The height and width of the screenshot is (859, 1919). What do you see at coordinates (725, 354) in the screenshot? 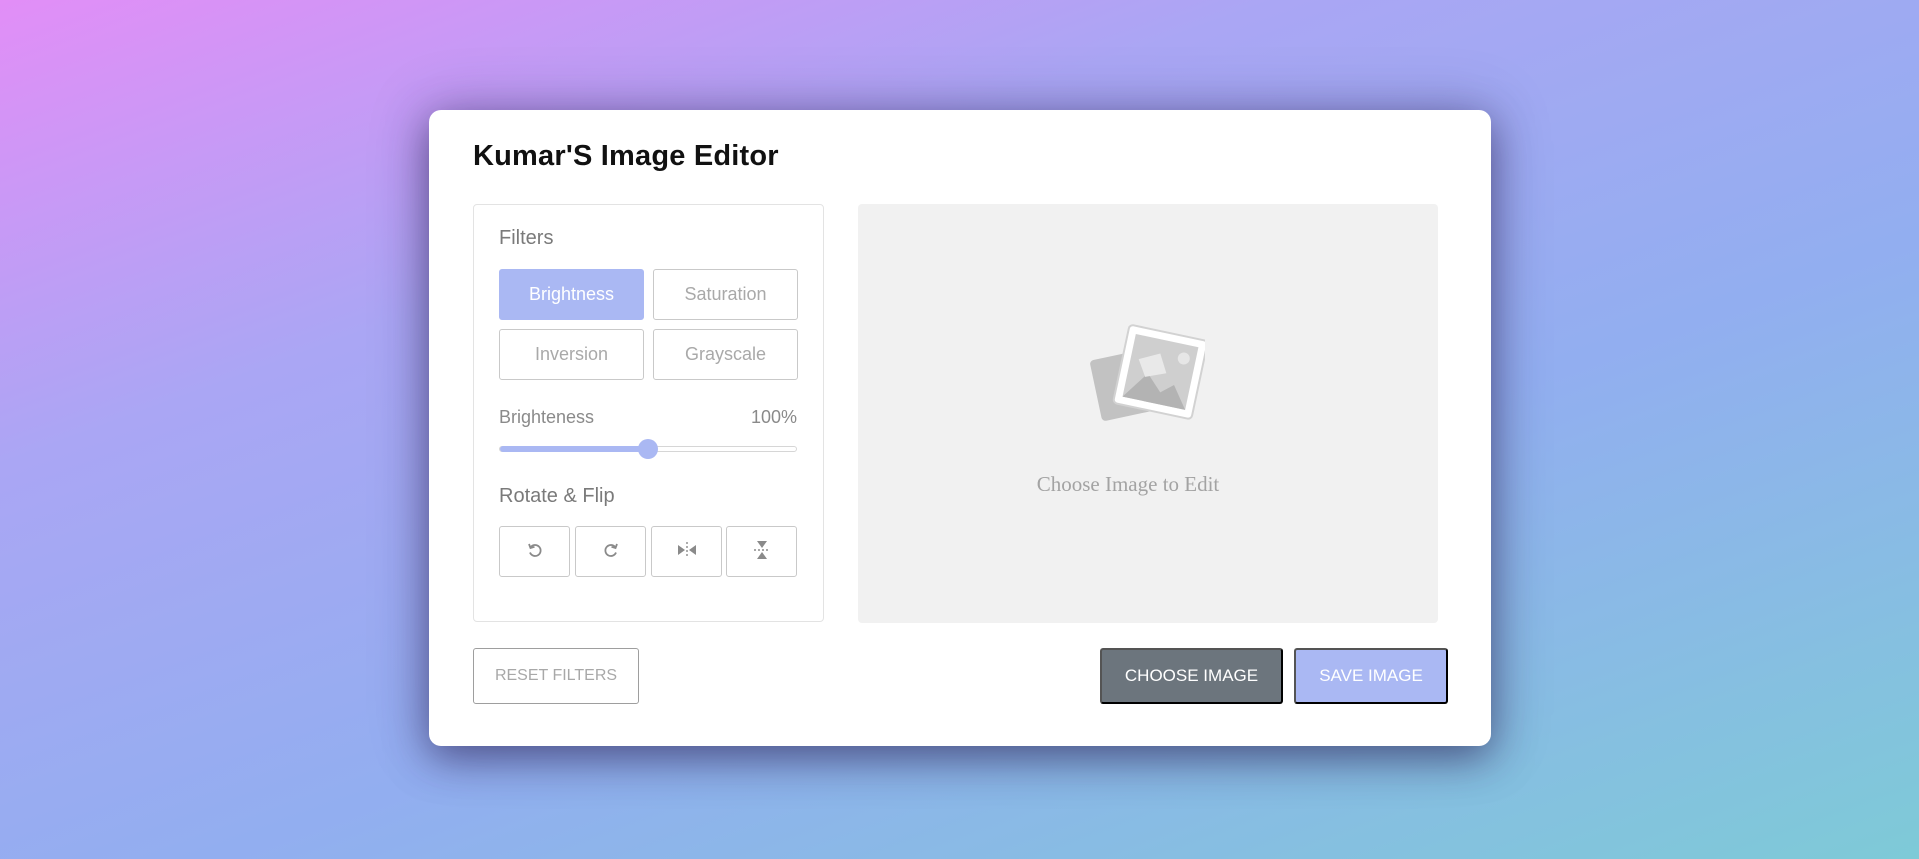
I see `filter-grayscale-button: Grayscale` at bounding box center [725, 354].